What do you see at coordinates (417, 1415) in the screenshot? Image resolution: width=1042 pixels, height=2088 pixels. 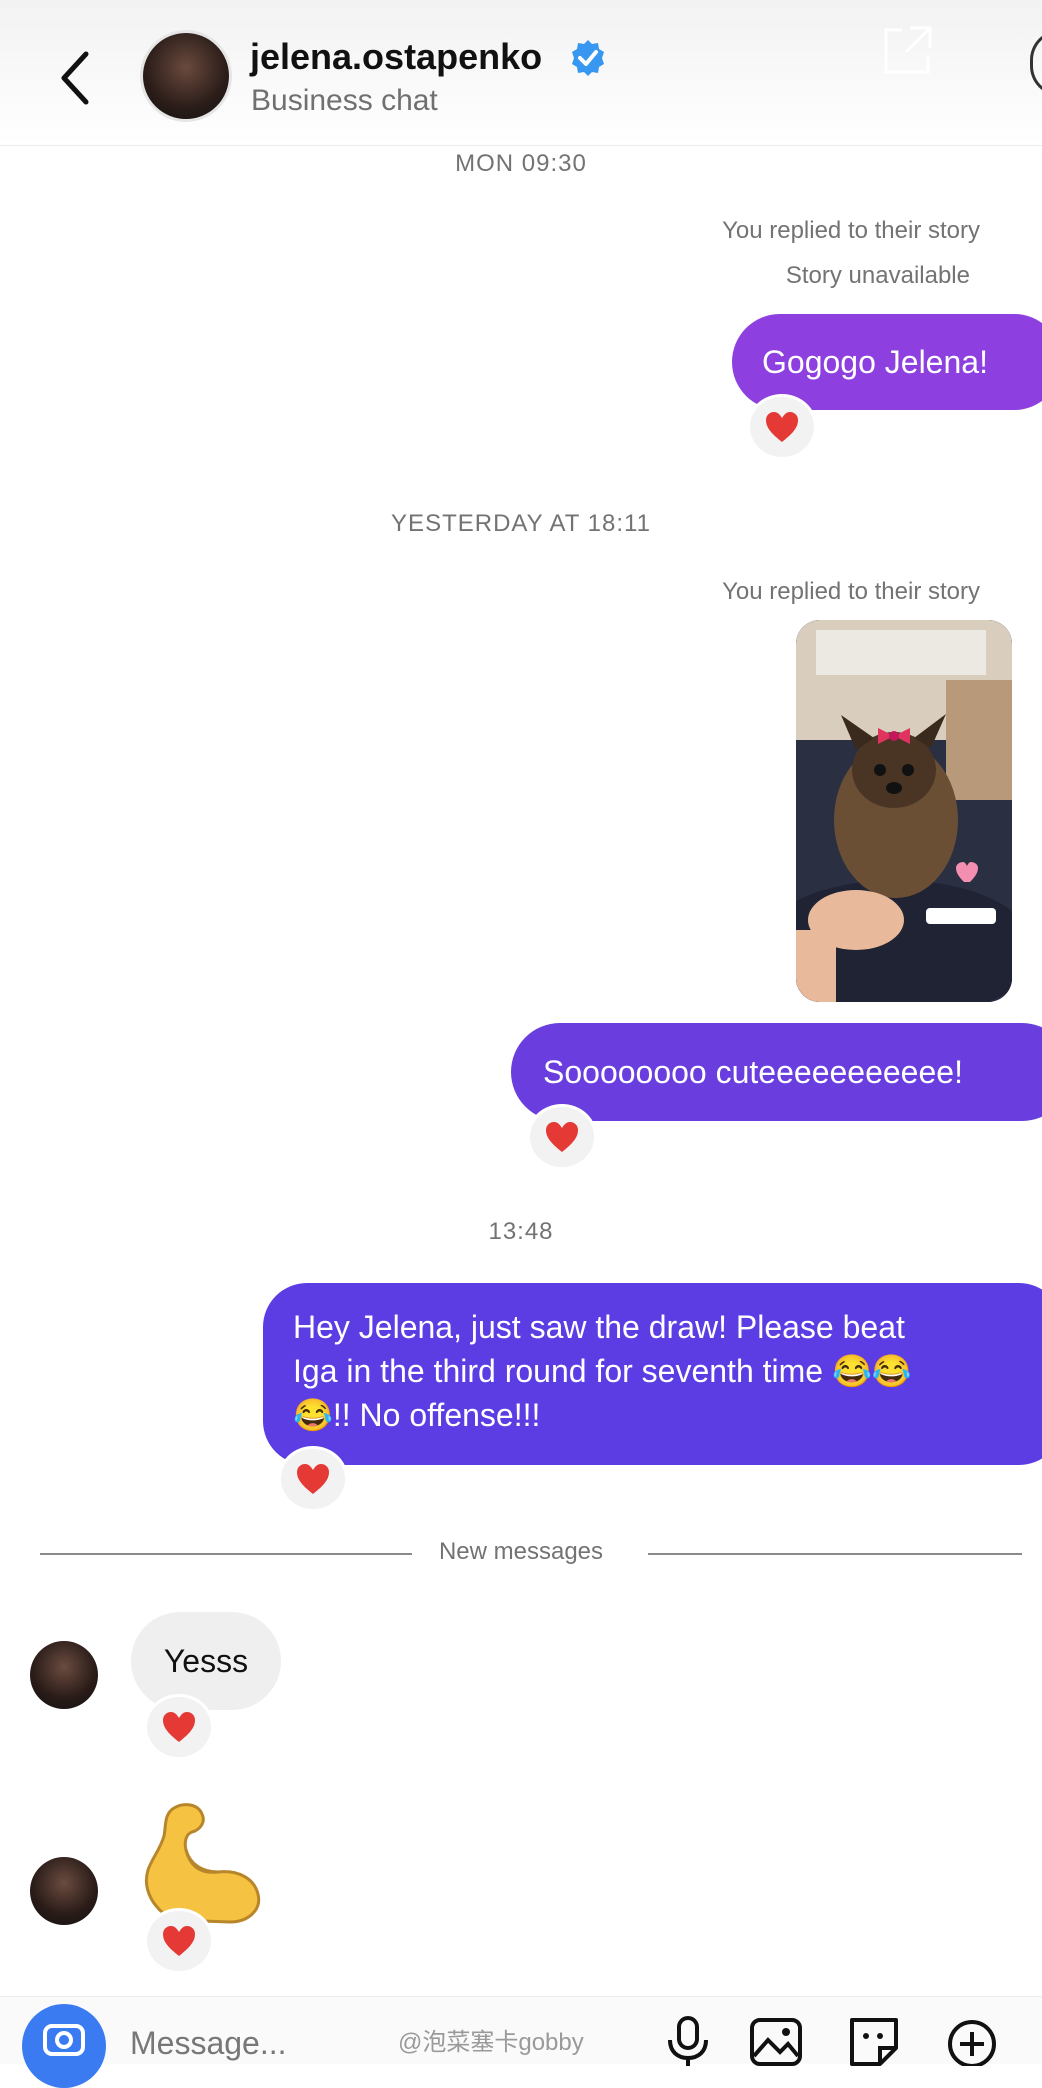 I see `message-line: 😂!! No offense!!!` at bounding box center [417, 1415].